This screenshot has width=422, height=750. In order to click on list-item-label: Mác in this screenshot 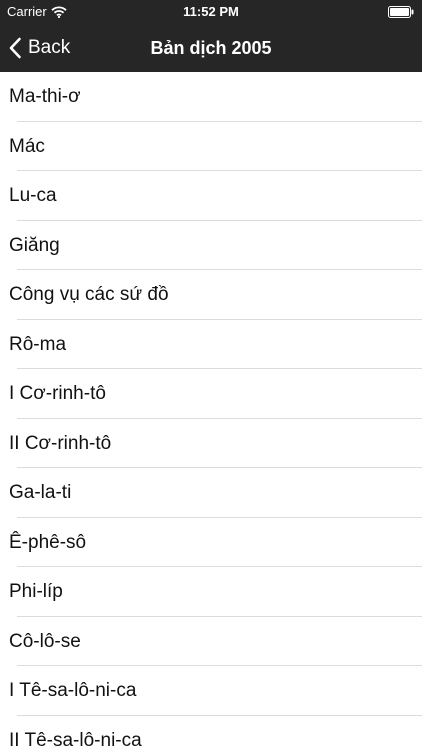, I will do `click(27, 146)`.